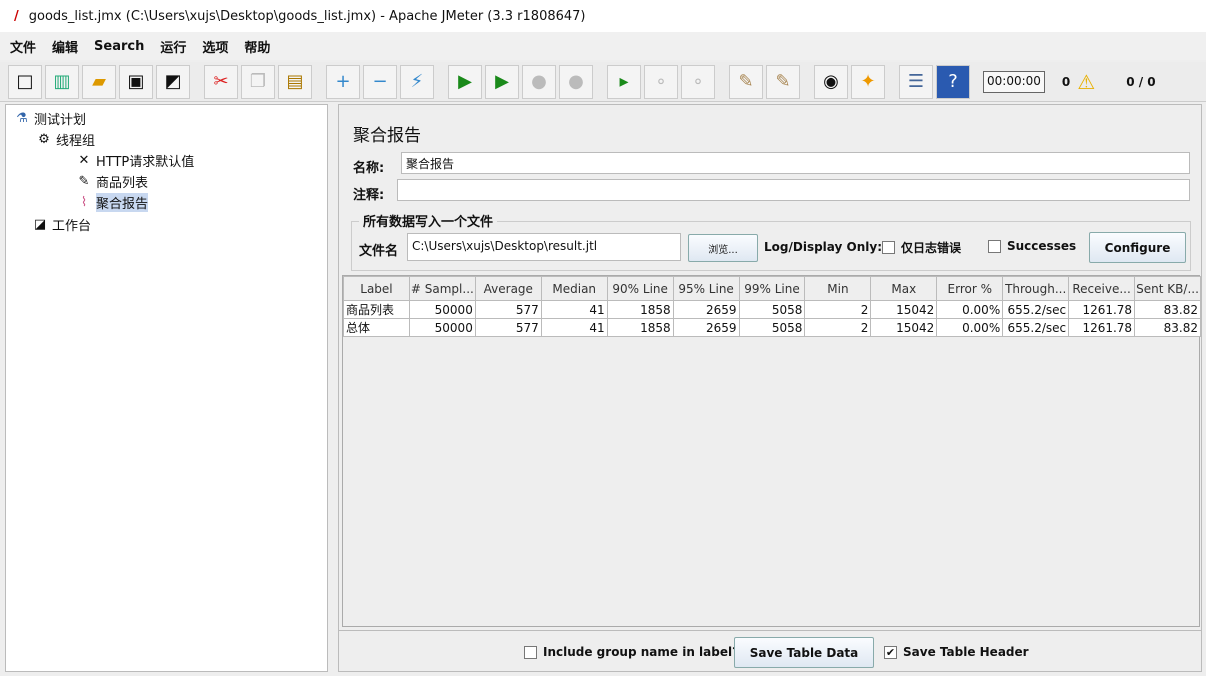 The image size is (1206, 676). Describe the element at coordinates (112, 202) in the screenshot. I see `tree-node-aggregate-report: ⌇ 聚合报告` at that location.